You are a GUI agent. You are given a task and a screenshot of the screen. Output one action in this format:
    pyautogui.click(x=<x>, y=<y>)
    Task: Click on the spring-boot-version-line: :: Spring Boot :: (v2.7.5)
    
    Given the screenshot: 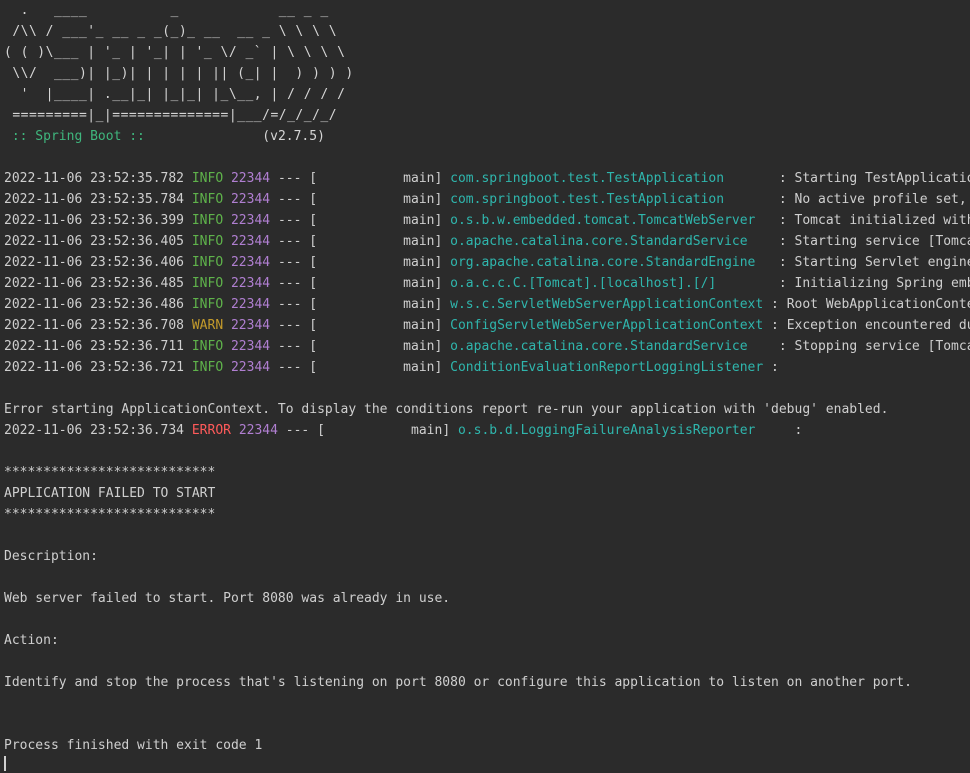 What is the action you would take?
    pyautogui.click(x=487, y=136)
    